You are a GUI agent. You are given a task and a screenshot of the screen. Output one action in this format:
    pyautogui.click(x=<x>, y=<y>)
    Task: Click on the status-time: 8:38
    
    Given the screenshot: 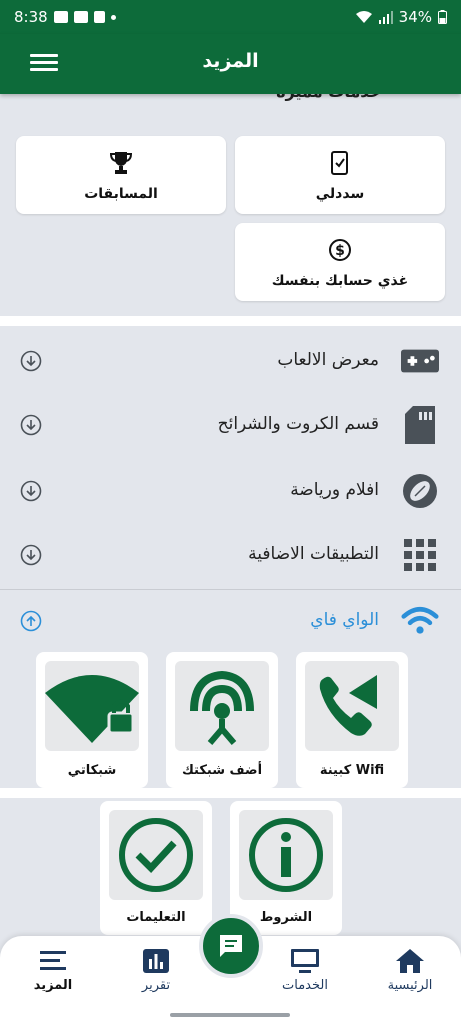 What is the action you would take?
    pyautogui.click(x=31, y=17)
    